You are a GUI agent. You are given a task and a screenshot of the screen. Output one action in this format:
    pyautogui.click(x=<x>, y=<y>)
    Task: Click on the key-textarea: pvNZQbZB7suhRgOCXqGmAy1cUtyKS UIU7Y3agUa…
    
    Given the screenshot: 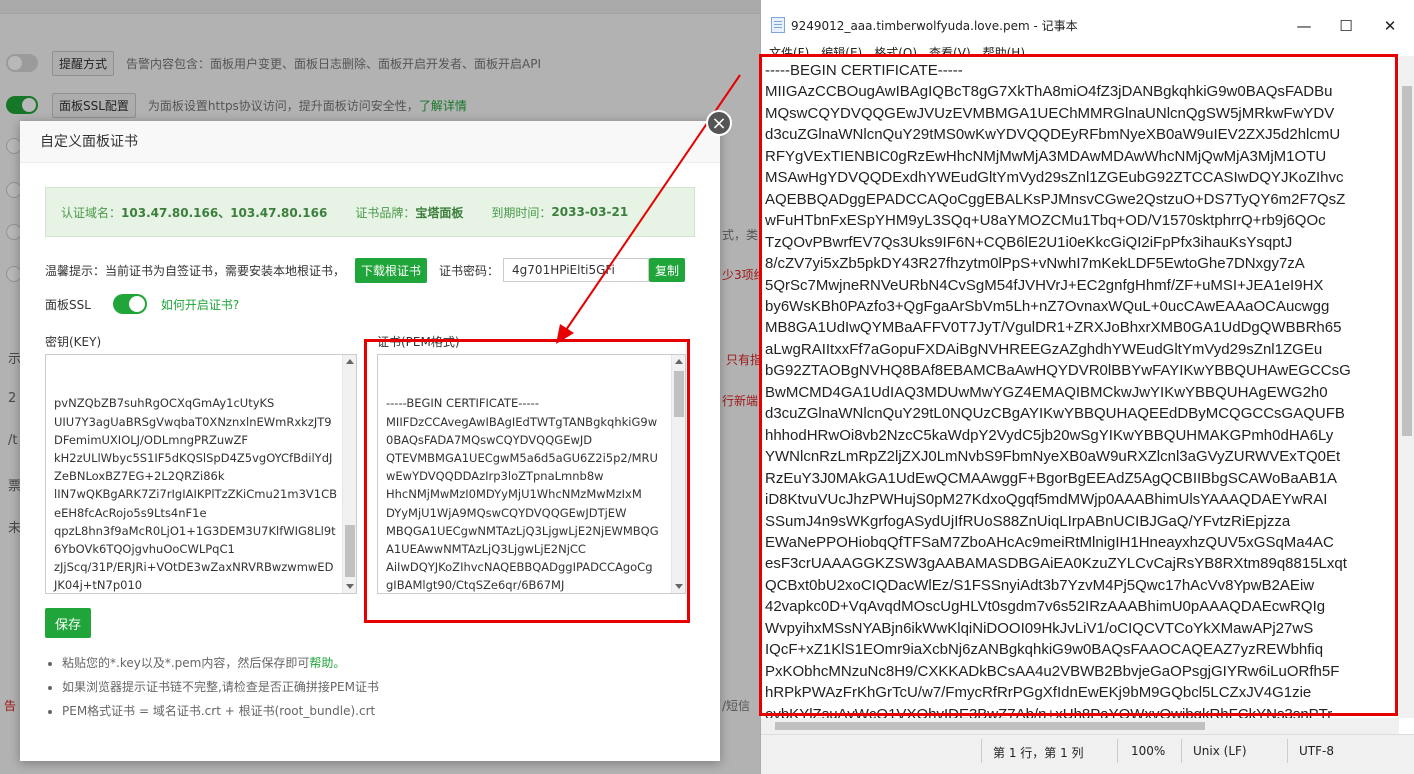 What is the action you would take?
    pyautogui.click(x=201, y=474)
    